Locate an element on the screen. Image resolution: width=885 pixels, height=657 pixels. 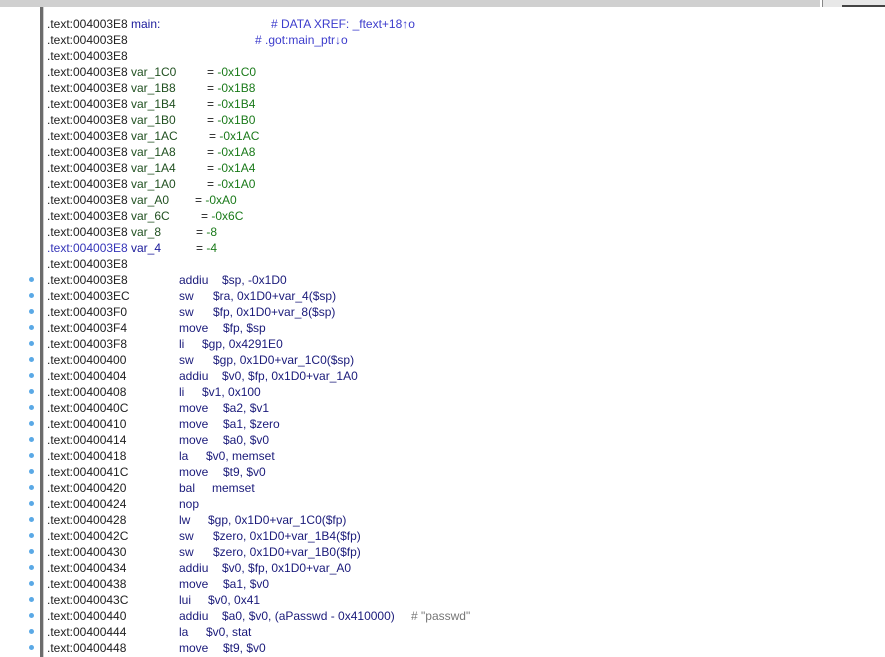
operands: $zero, 0x1D0+var_1B0($fp) is located at coordinates (287, 552).